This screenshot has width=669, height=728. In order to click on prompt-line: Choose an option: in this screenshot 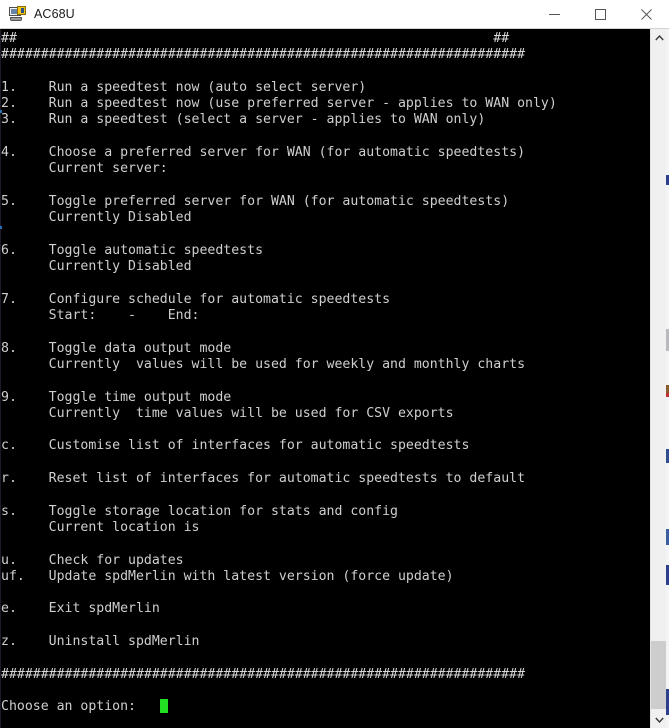, I will do `click(279, 707)`.